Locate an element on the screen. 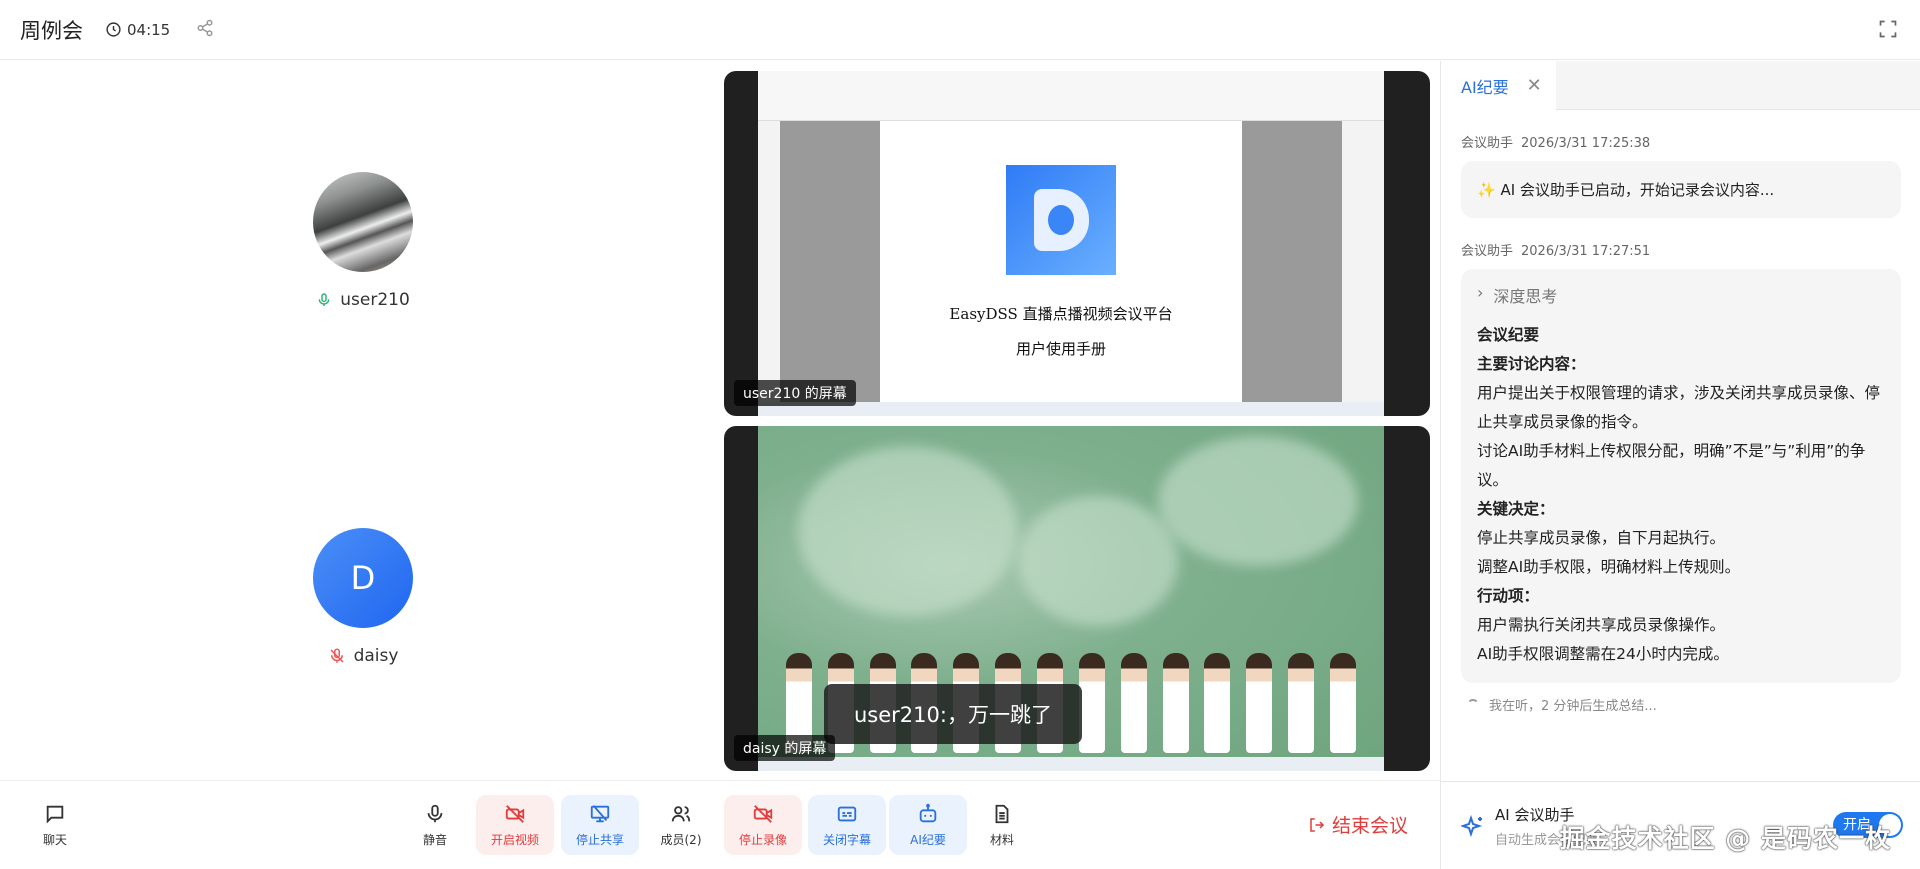  participant-name: daisy is located at coordinates (376, 656).